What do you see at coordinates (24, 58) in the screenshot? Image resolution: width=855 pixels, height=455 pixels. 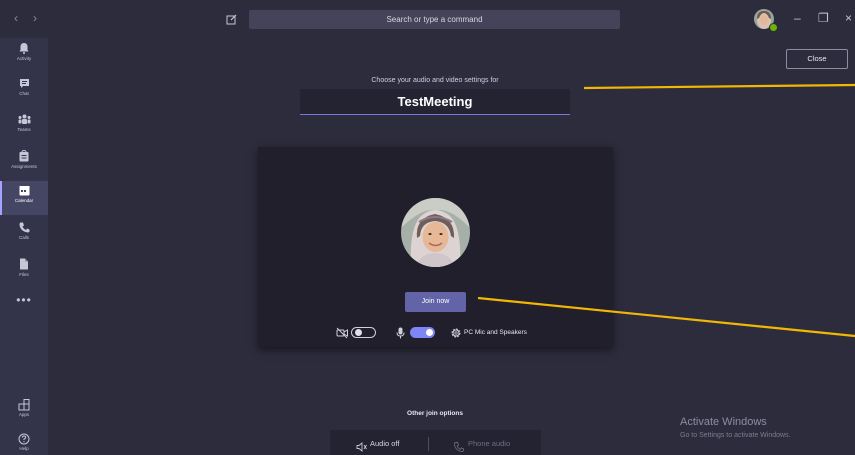 I see `rail-label: Activity` at bounding box center [24, 58].